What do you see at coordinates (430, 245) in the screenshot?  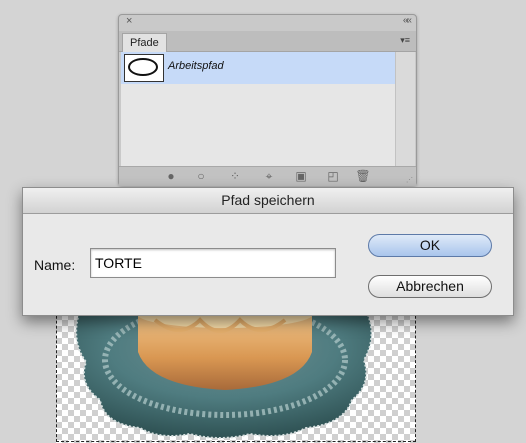 I see `ok-button: OK` at bounding box center [430, 245].